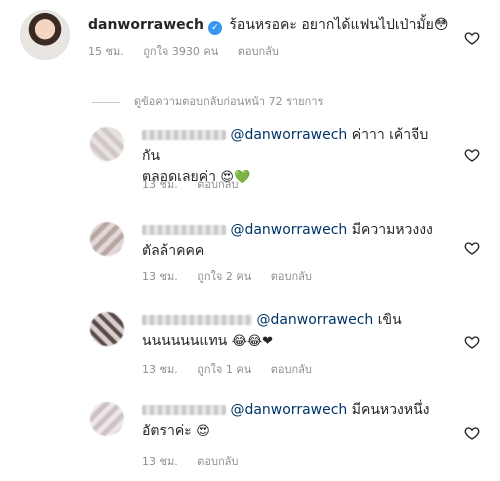  What do you see at coordinates (106, 102) in the screenshot?
I see `divider-line` at bounding box center [106, 102].